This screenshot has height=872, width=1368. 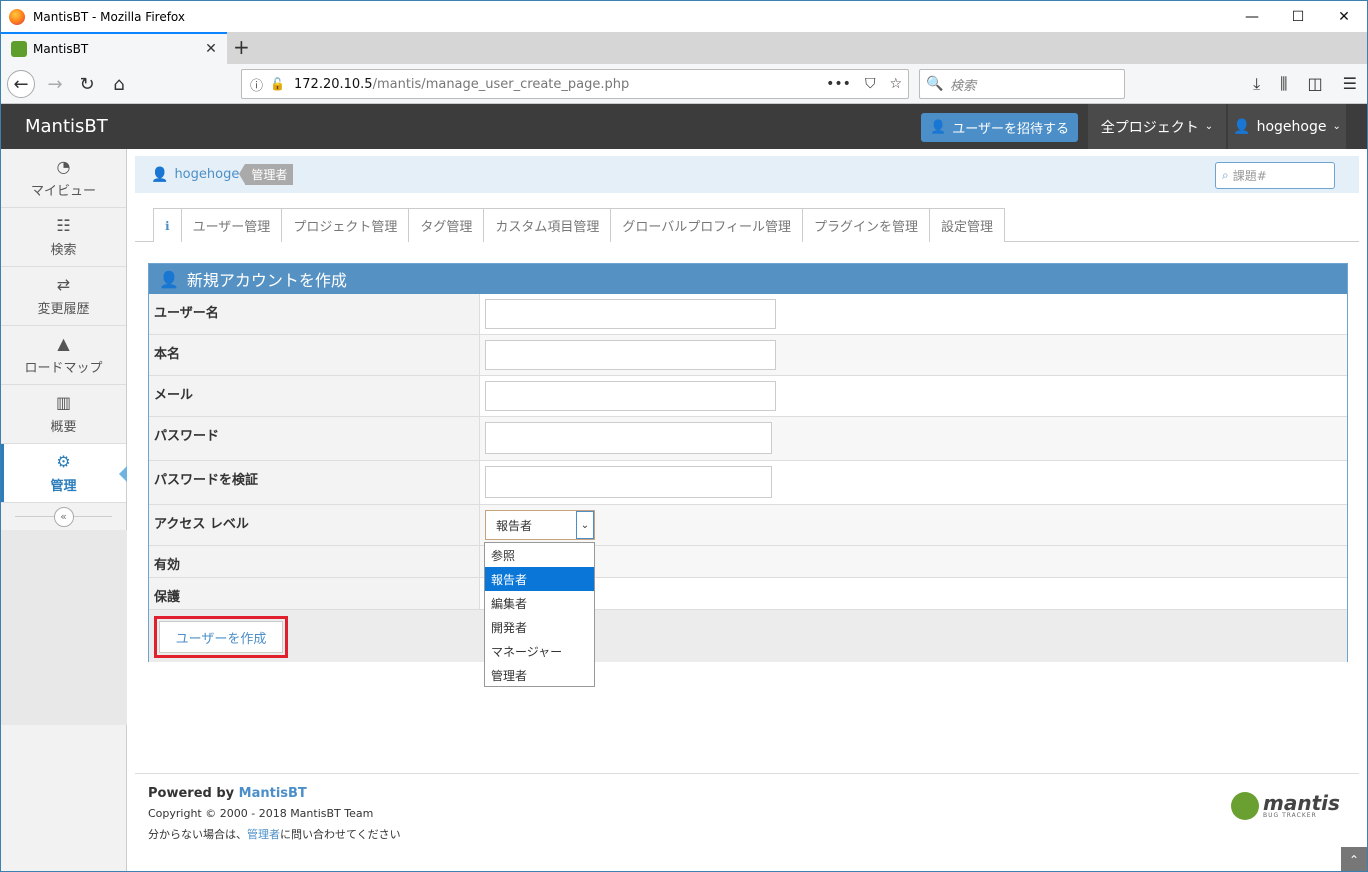 What do you see at coordinates (684, 16) in the screenshot?
I see `title-bar: MantisBT - Mozilla Firefox — ☐ ✕` at bounding box center [684, 16].